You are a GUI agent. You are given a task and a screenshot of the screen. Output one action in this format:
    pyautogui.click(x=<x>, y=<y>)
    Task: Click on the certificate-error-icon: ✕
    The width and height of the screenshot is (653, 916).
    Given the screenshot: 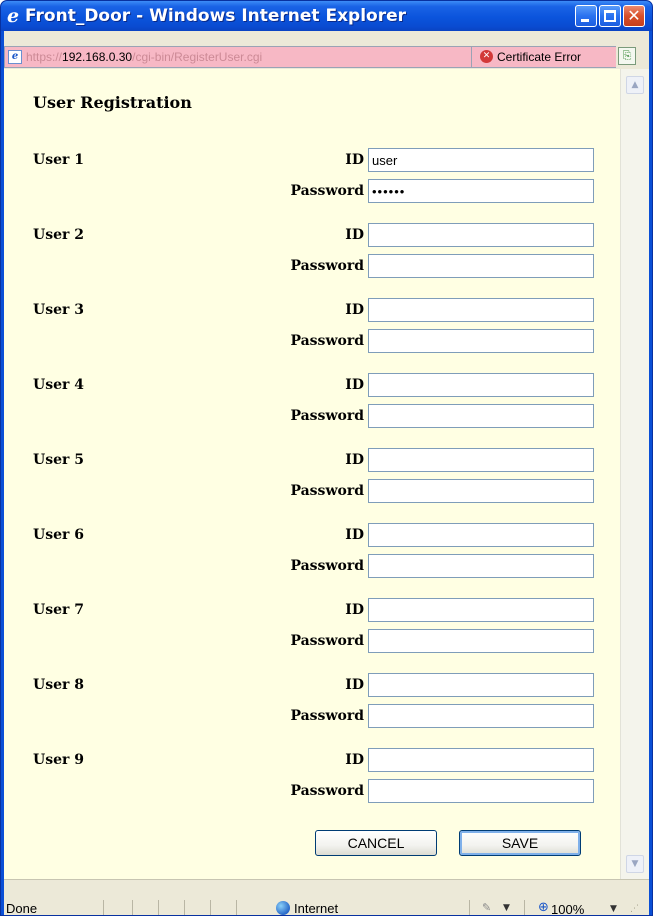 What is the action you would take?
    pyautogui.click(x=486, y=56)
    